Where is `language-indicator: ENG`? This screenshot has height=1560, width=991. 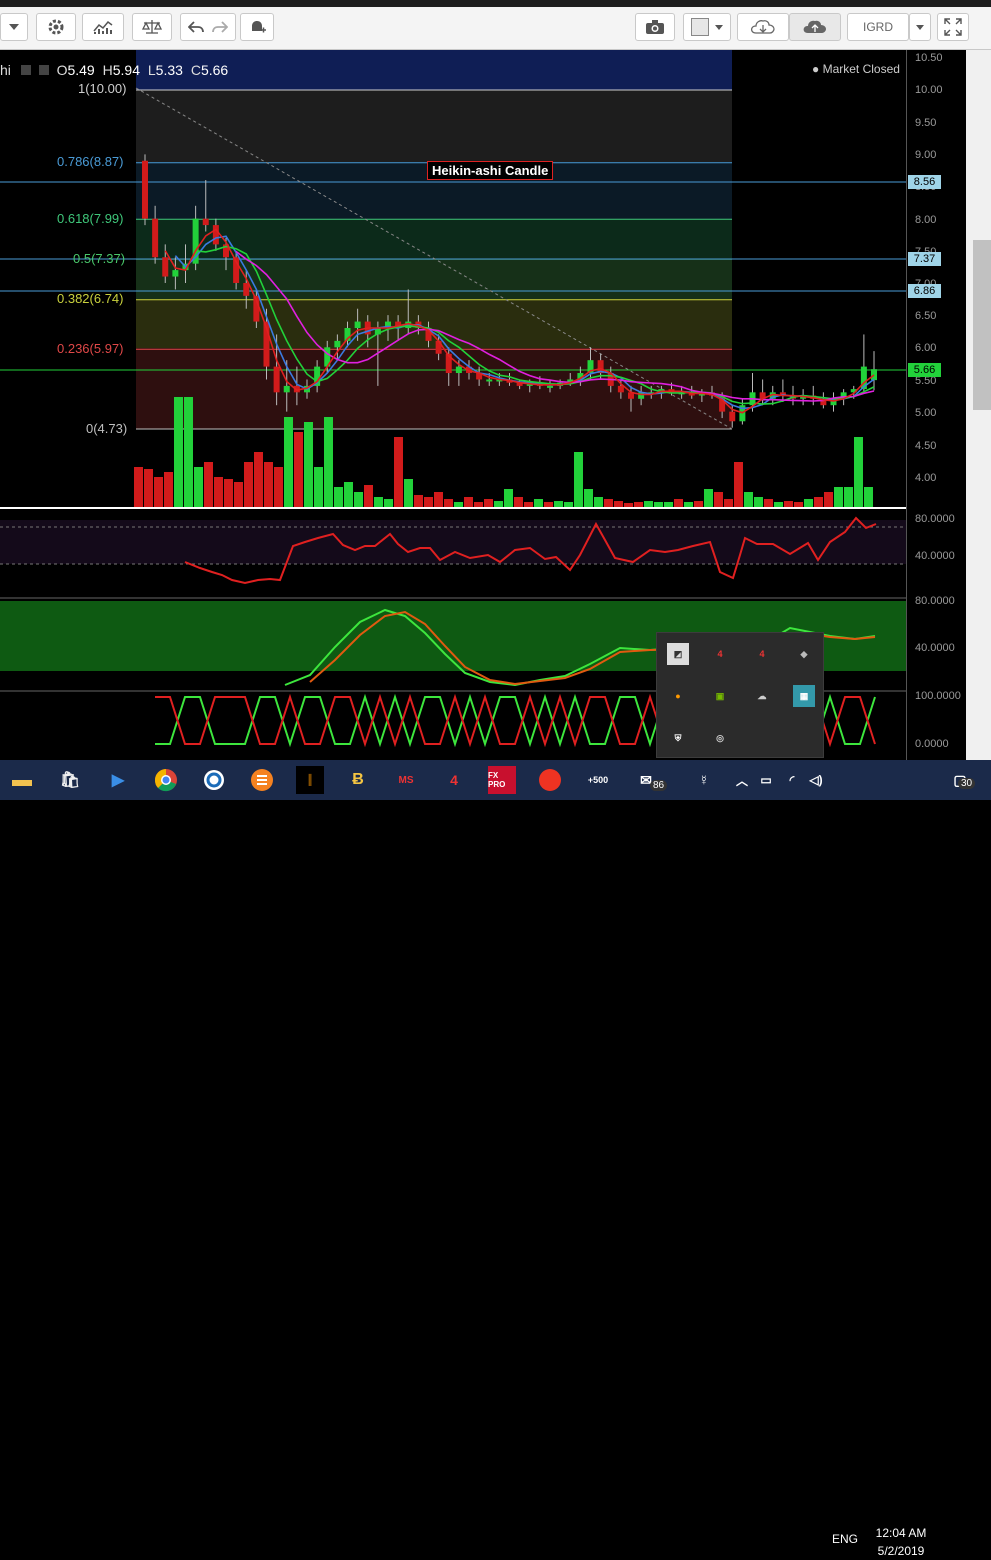 language-indicator: ENG is located at coordinates (845, 1539).